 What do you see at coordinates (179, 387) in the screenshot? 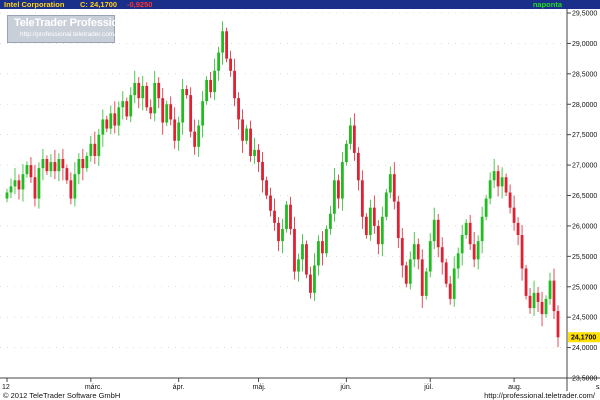
I see `x-tick-label: ápr.` at bounding box center [179, 387].